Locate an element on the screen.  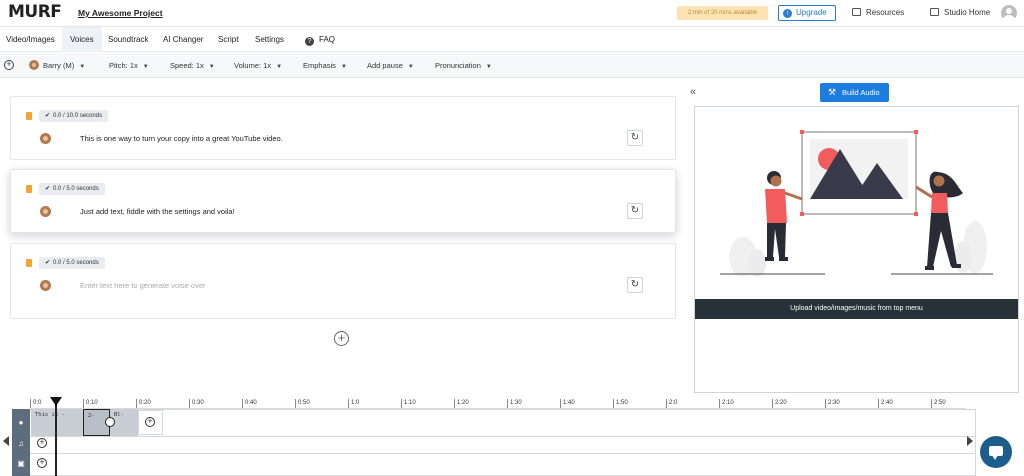
ruler-tick: 0:20 is located at coordinates (143, 403).